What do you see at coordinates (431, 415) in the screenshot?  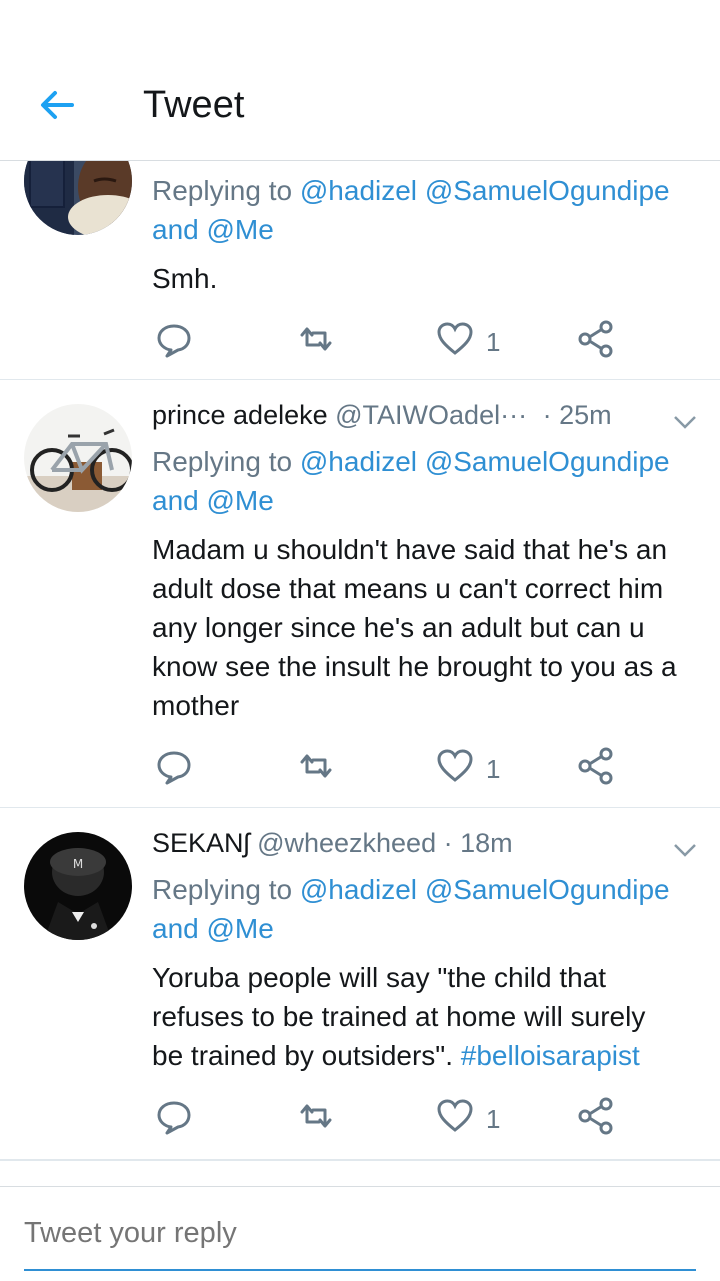 I see `handle: @TAIWOadel···` at bounding box center [431, 415].